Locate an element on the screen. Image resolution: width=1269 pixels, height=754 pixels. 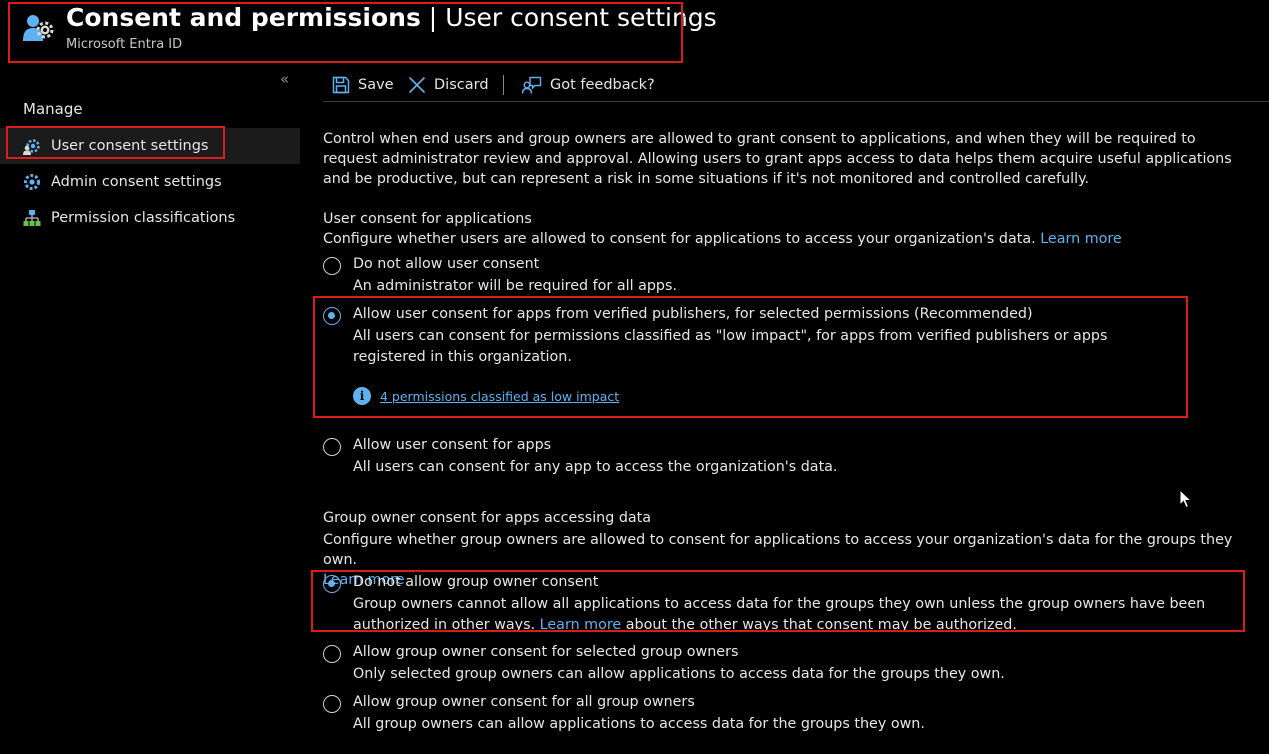
toolbar-divider is located at coordinates (503, 85).